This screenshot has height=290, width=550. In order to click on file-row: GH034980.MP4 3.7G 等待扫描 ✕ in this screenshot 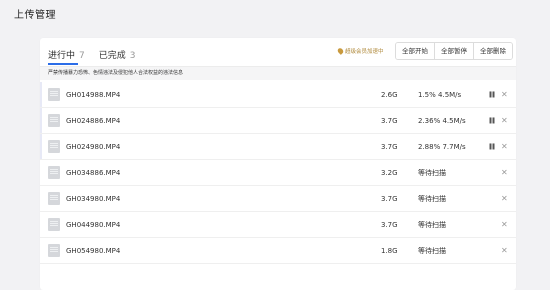, I will do `click(278, 199)`.